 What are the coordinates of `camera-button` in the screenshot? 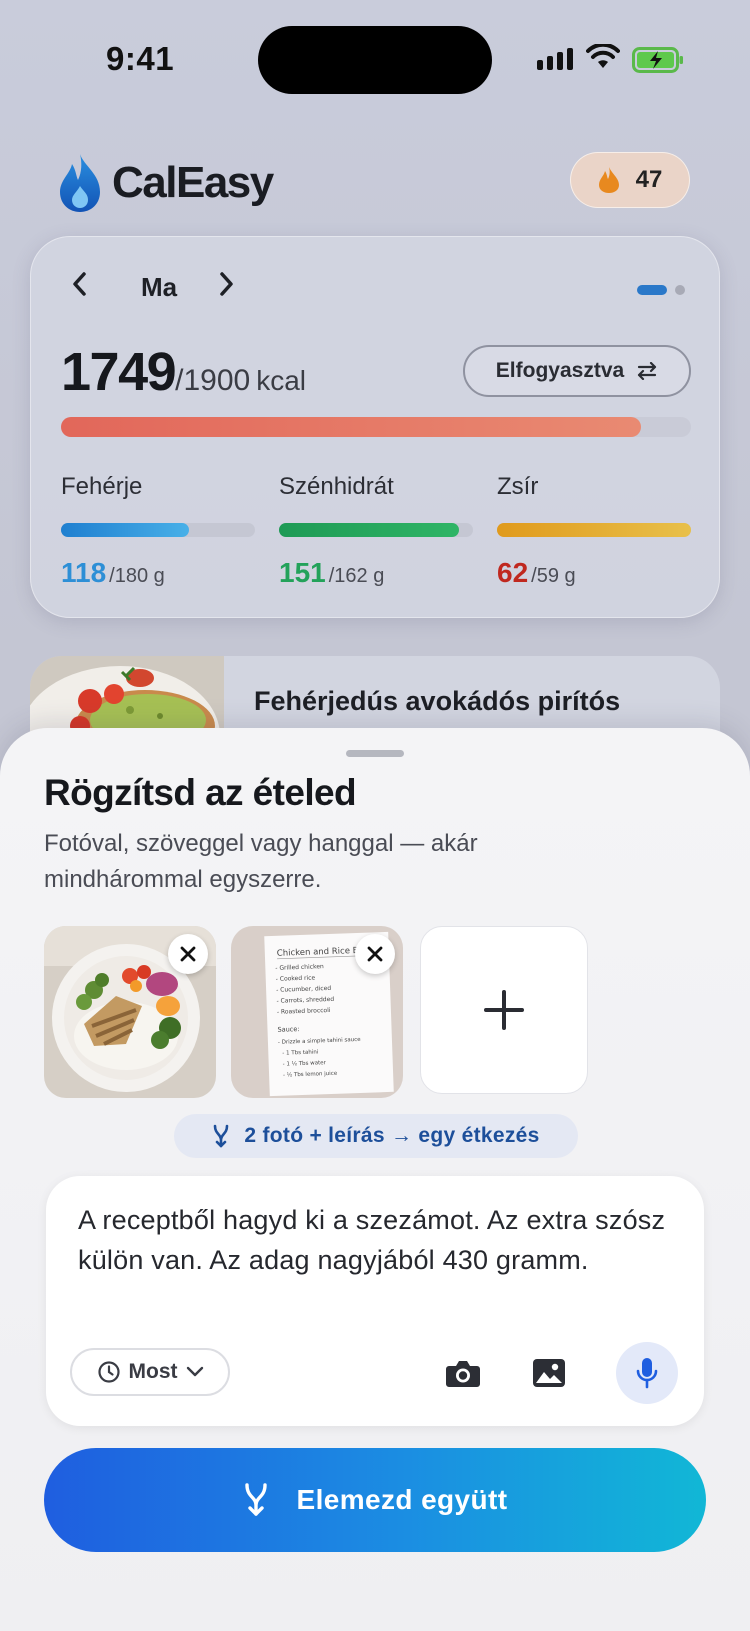 It's located at (463, 1373).